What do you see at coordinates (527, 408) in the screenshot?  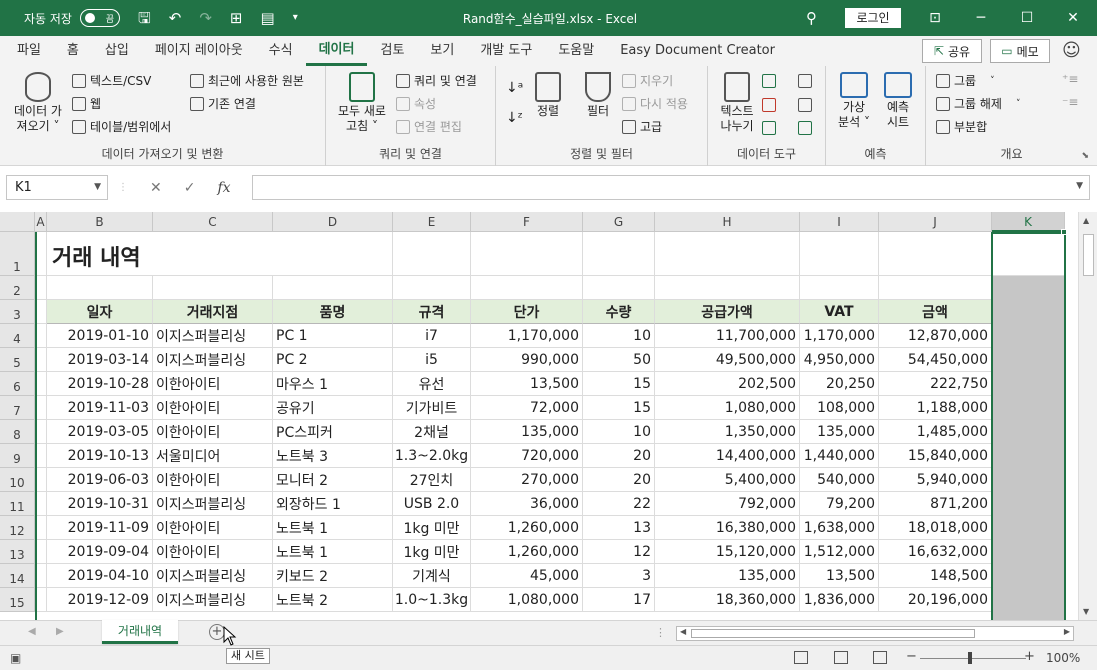 I see `table-cell: 72,000` at bounding box center [527, 408].